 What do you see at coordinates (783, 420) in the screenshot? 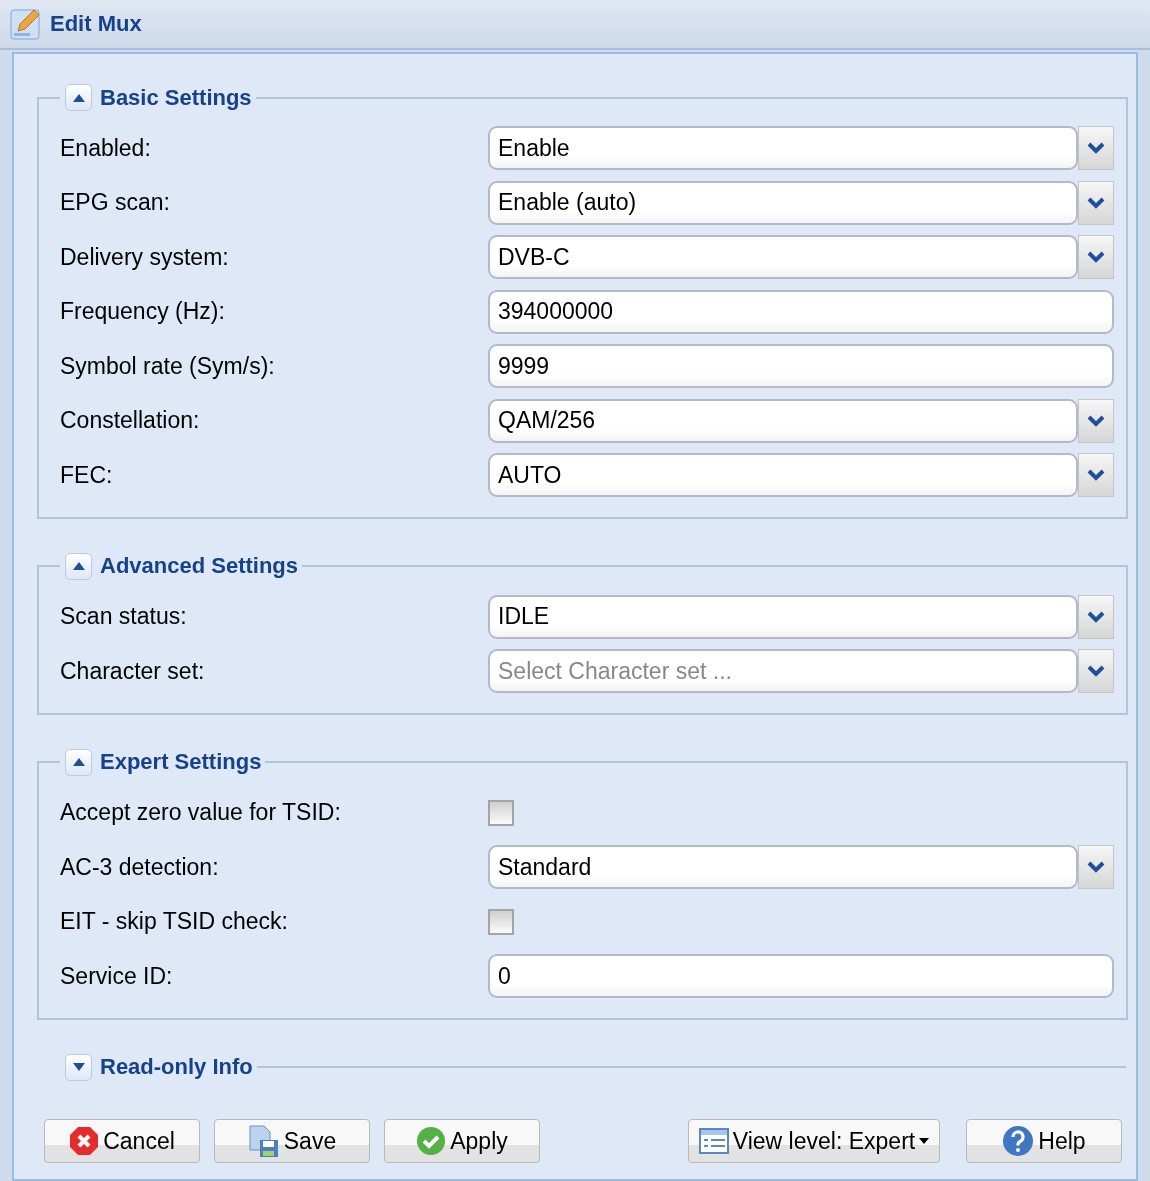
I see `combo-field: QAM/256` at bounding box center [783, 420].